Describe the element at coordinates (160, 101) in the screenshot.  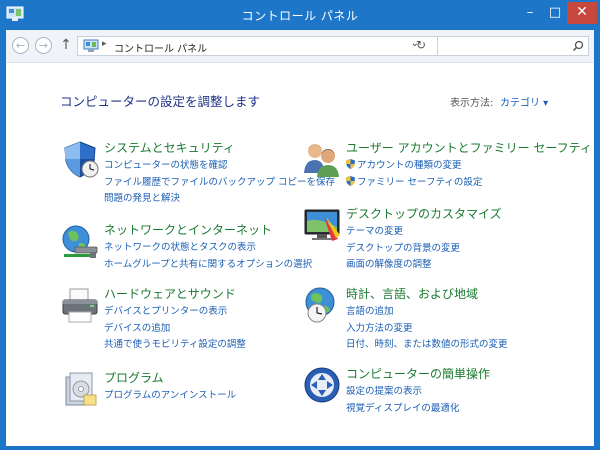
I see `page-heading: コンピューターの設定を調整します` at that location.